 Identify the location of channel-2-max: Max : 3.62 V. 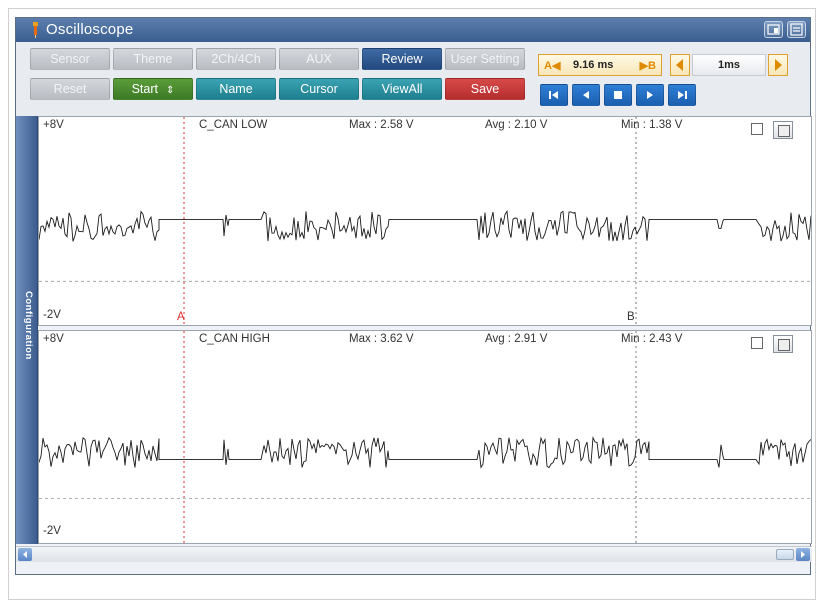
(381, 339).